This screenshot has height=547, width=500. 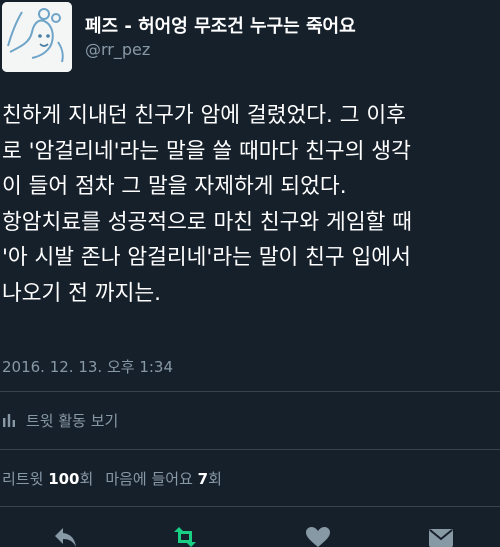 I want to click on likes-count: 7, so click(x=203, y=479).